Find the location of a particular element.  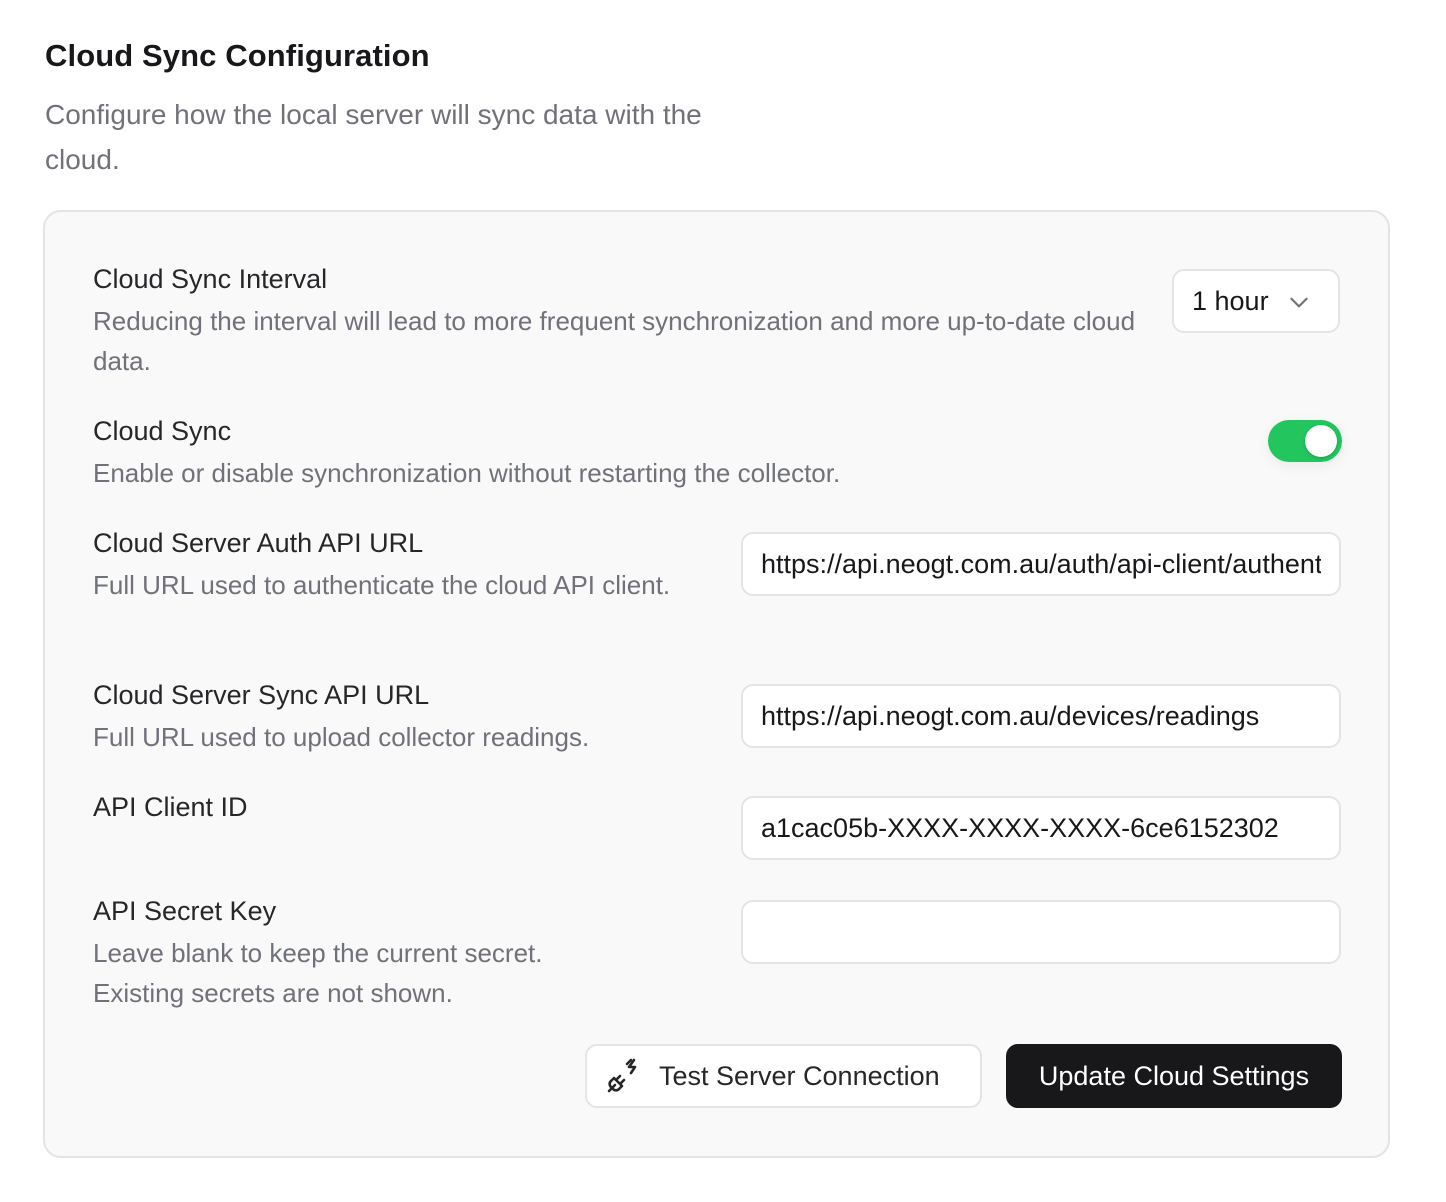

chevron-down-icon is located at coordinates (1299, 302).